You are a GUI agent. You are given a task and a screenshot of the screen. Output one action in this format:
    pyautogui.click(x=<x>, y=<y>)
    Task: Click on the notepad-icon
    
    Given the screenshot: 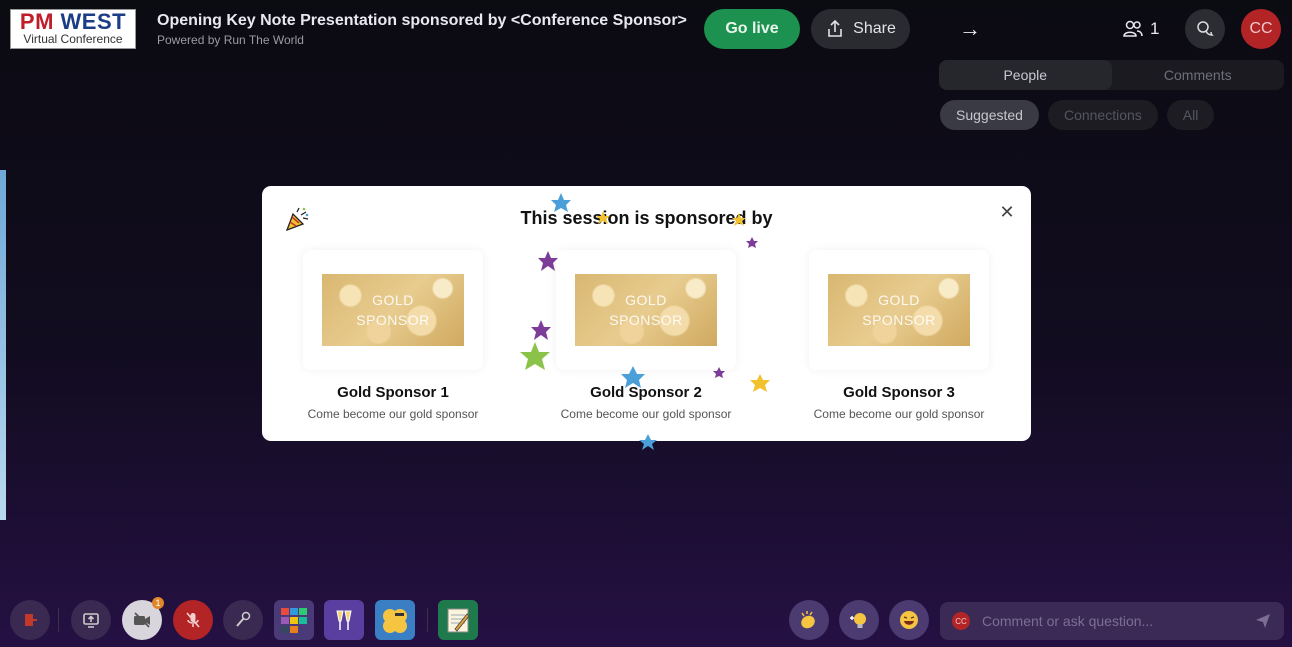 What is the action you would take?
    pyautogui.click(x=458, y=620)
    